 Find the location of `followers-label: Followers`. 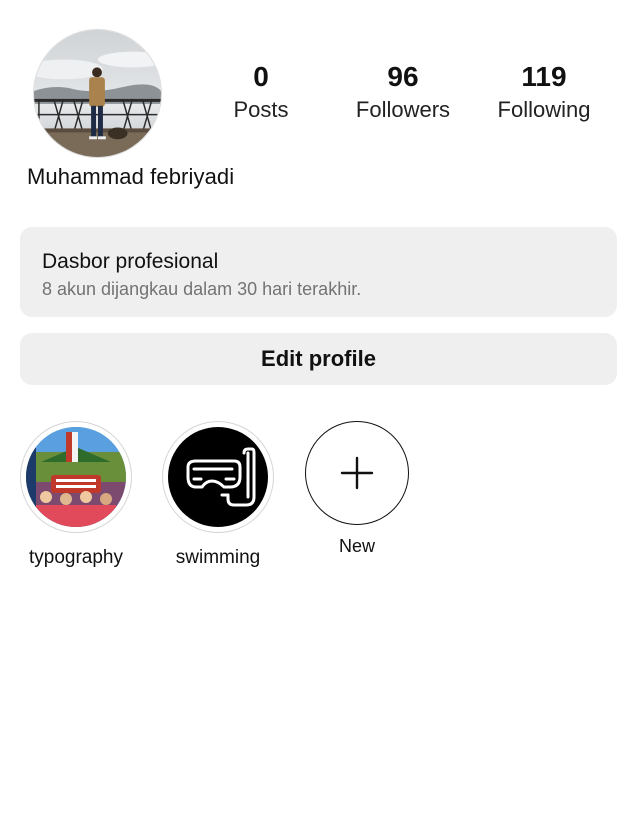

followers-label: Followers is located at coordinates (403, 109).